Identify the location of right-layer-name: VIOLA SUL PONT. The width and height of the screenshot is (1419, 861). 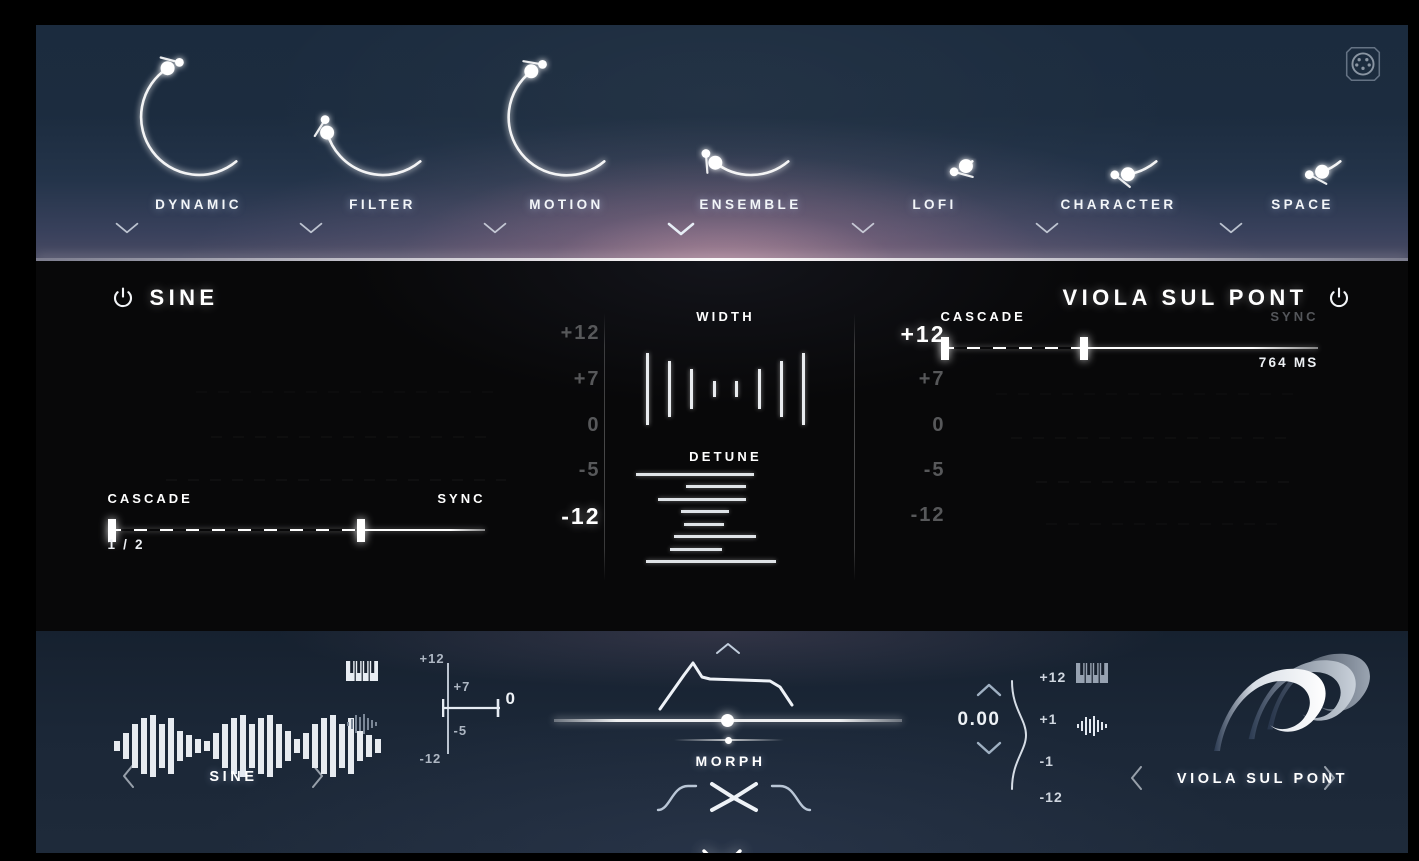
(1185, 298).